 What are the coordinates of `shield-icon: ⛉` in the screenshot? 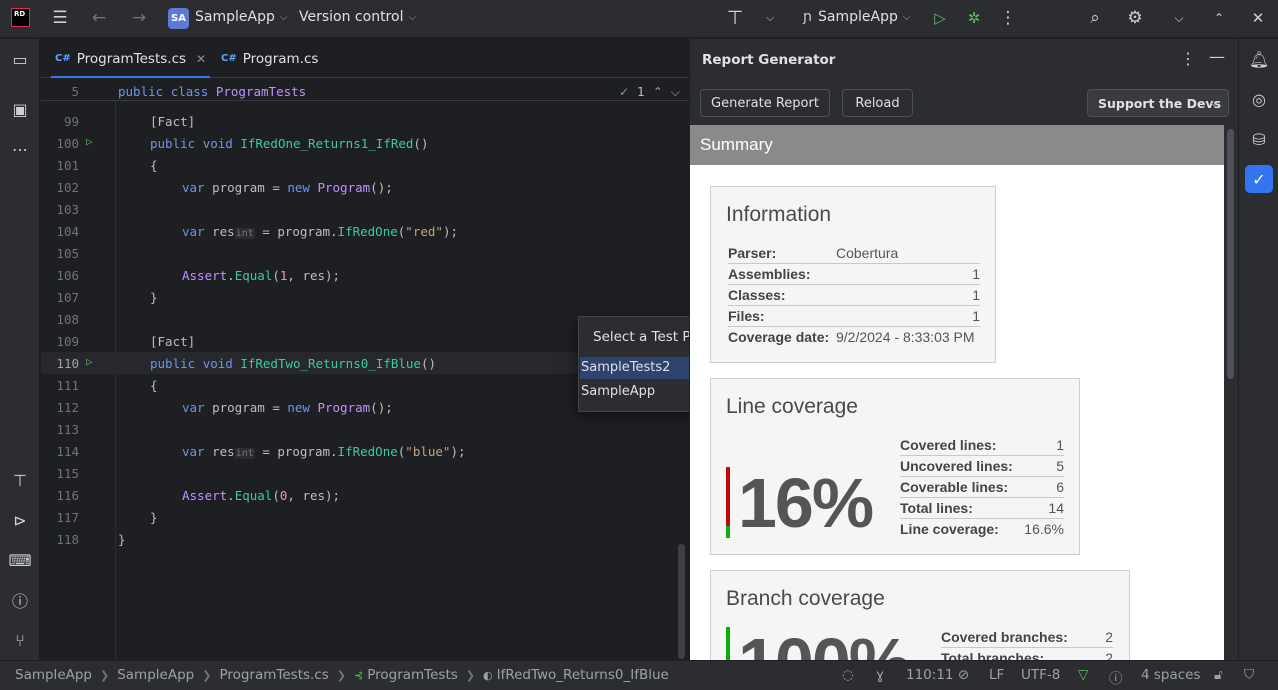 It's located at (1249, 675).